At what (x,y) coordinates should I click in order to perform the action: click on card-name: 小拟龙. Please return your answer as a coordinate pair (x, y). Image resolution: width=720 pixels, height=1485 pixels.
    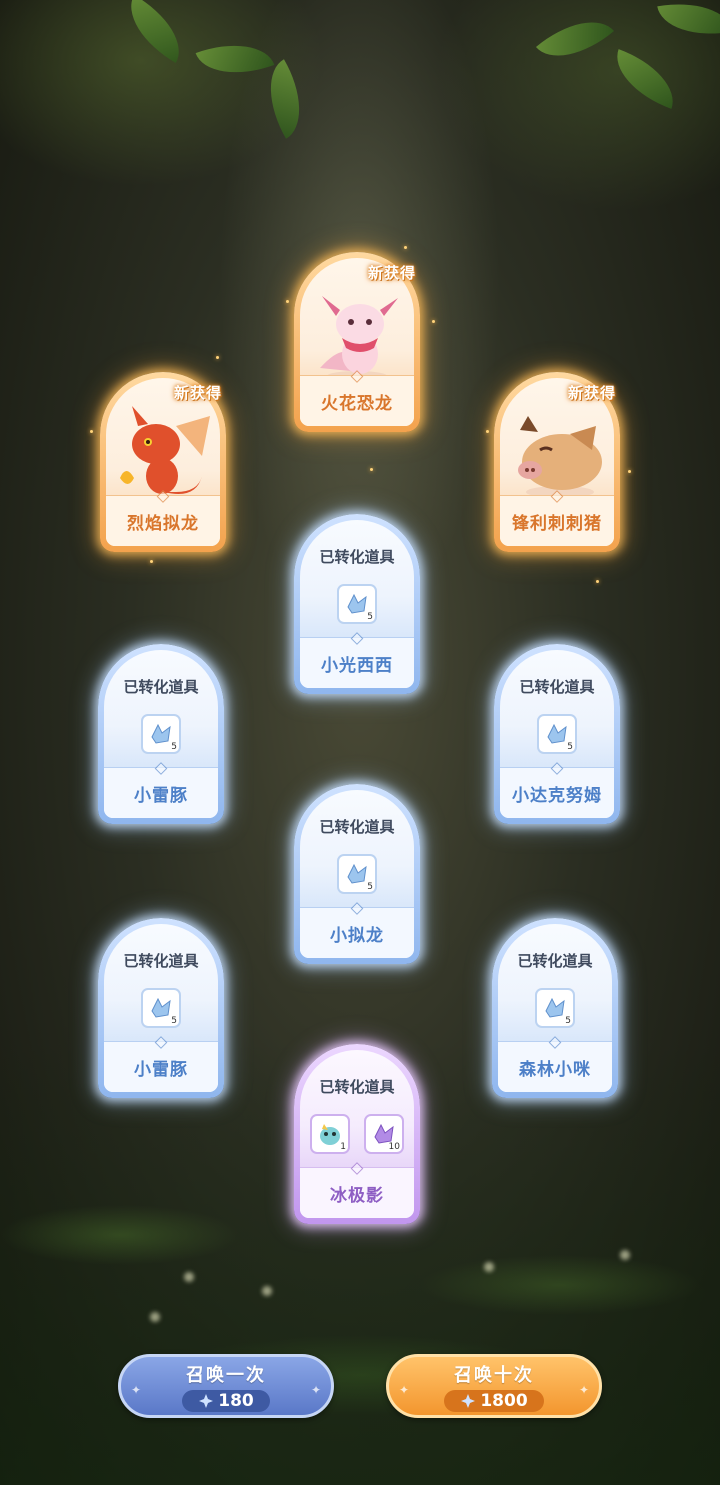
    Looking at the image, I should click on (357, 933).